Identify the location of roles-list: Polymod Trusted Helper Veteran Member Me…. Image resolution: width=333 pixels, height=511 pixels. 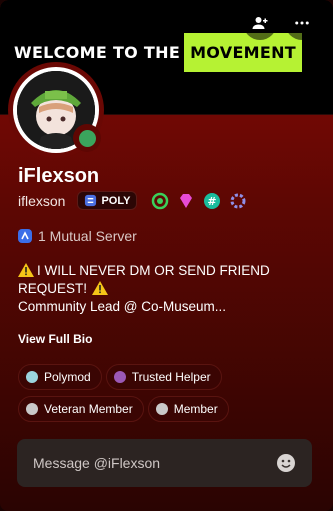
(168, 393).